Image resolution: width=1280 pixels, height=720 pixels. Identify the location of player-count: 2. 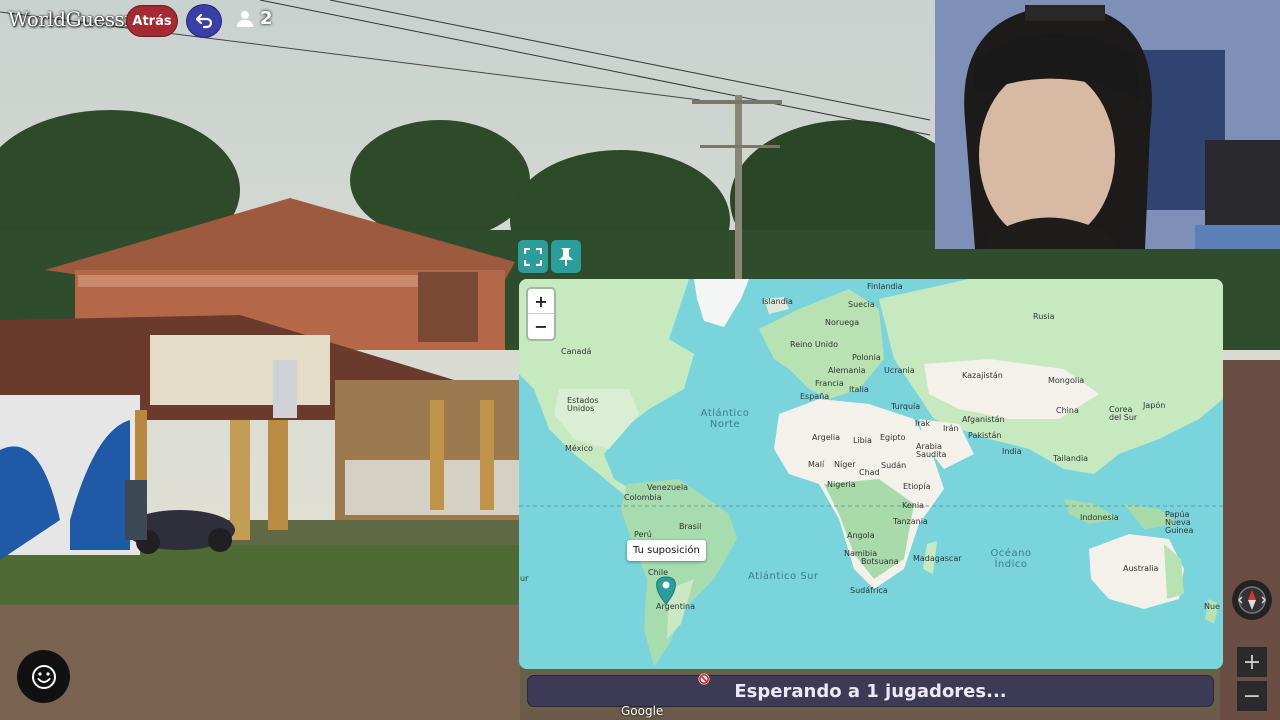
(266, 18).